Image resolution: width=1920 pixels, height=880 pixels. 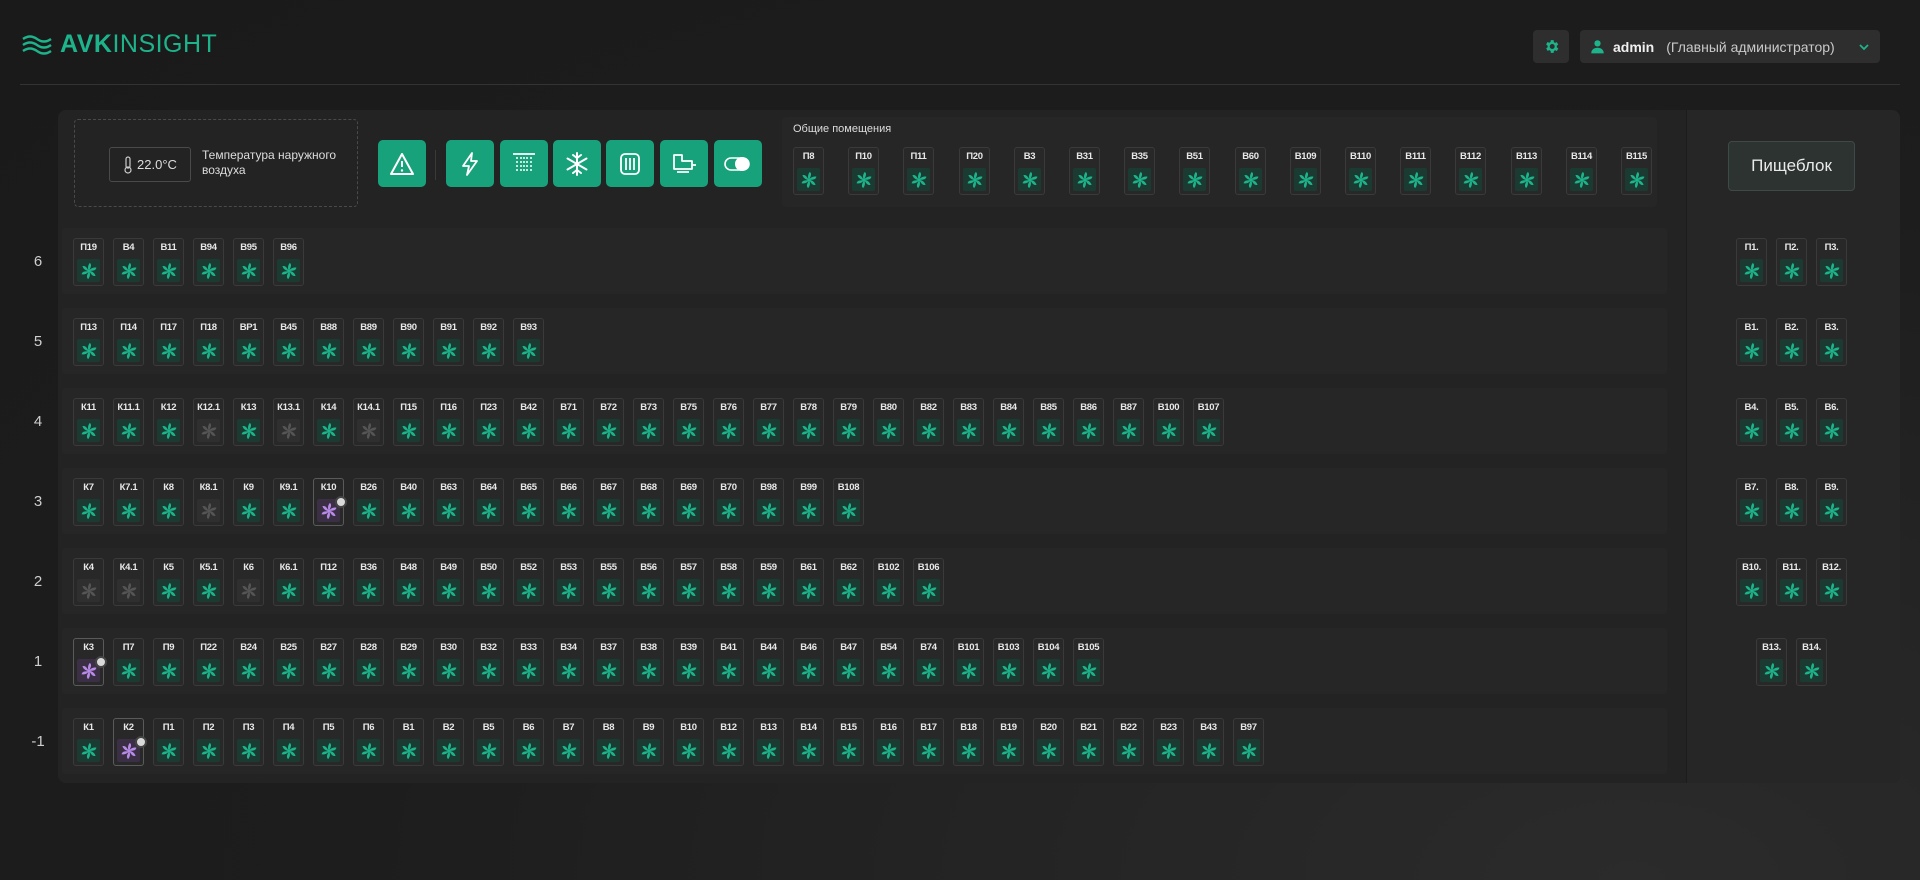 What do you see at coordinates (568, 662) in the screenshot?
I see `unit-tile: В34` at bounding box center [568, 662].